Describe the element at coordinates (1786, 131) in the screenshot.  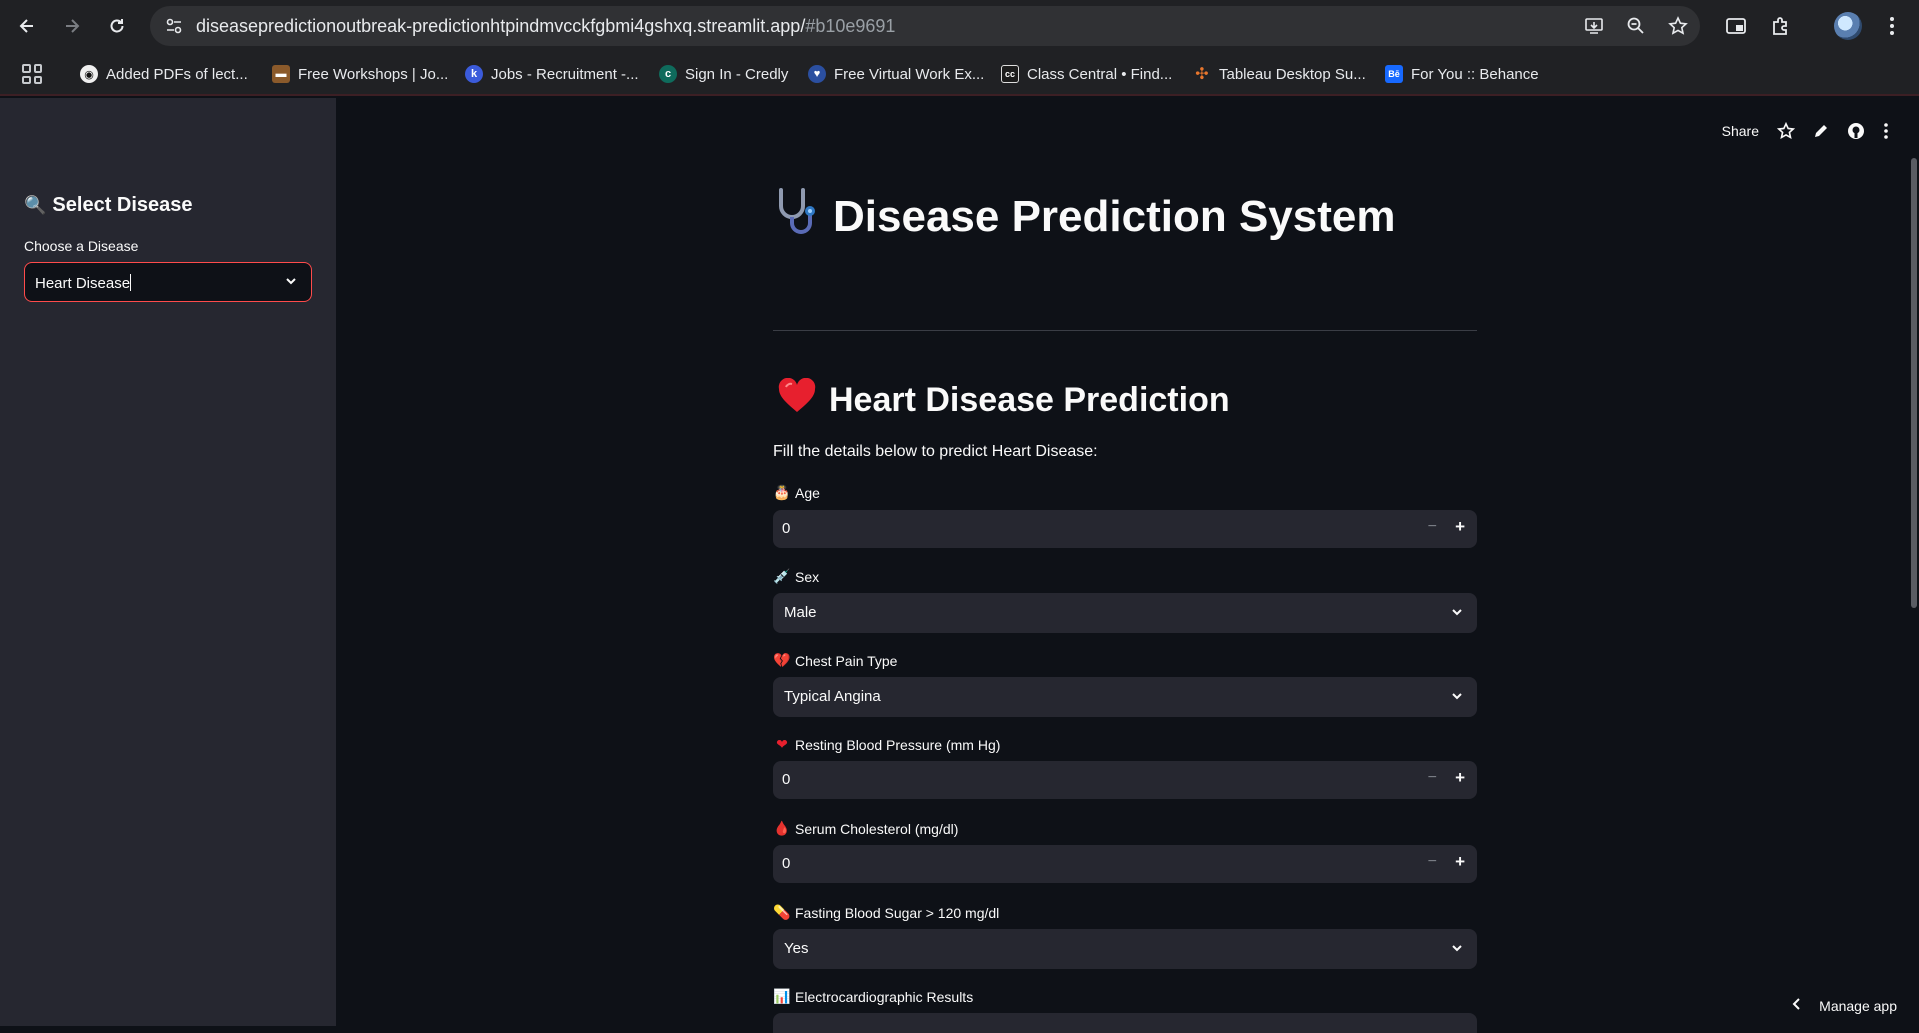
I see `star-icon` at that location.